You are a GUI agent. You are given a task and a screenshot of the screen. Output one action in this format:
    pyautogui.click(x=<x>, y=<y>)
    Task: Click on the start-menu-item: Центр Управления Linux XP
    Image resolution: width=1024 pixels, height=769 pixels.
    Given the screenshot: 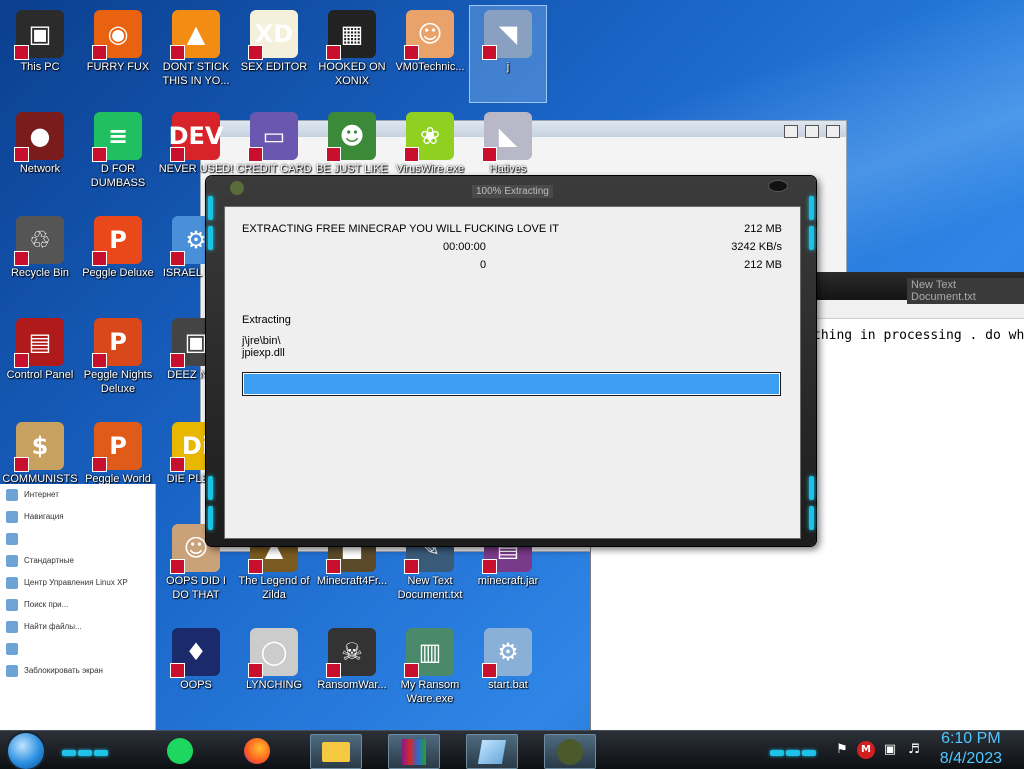 What is the action you would take?
    pyautogui.click(x=77, y=583)
    